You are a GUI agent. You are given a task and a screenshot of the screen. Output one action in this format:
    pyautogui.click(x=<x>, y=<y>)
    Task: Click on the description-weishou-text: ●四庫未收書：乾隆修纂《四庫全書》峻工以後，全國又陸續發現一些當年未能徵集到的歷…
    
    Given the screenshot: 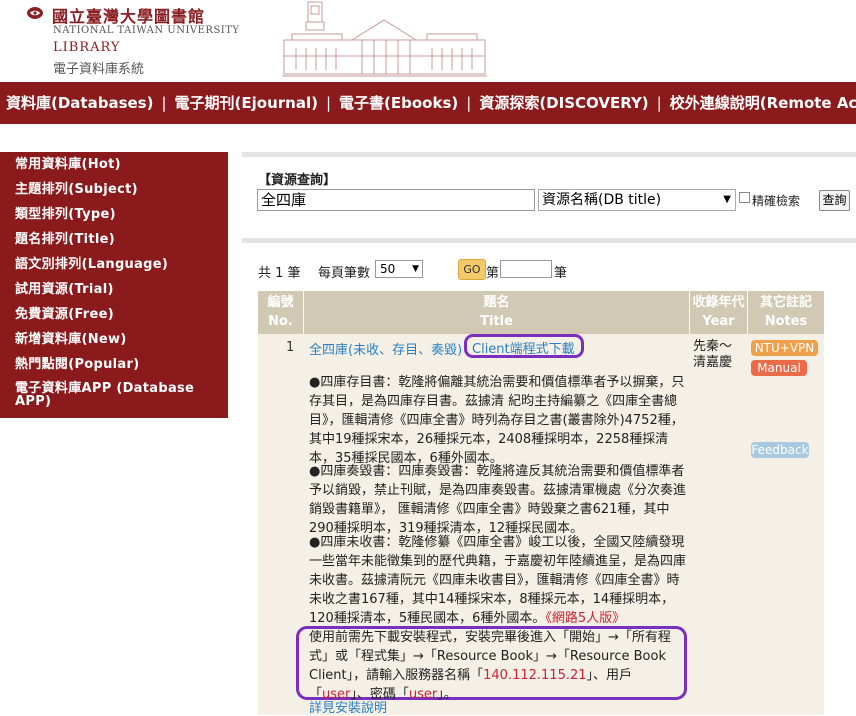 What is the action you would take?
    pyautogui.click(x=498, y=580)
    